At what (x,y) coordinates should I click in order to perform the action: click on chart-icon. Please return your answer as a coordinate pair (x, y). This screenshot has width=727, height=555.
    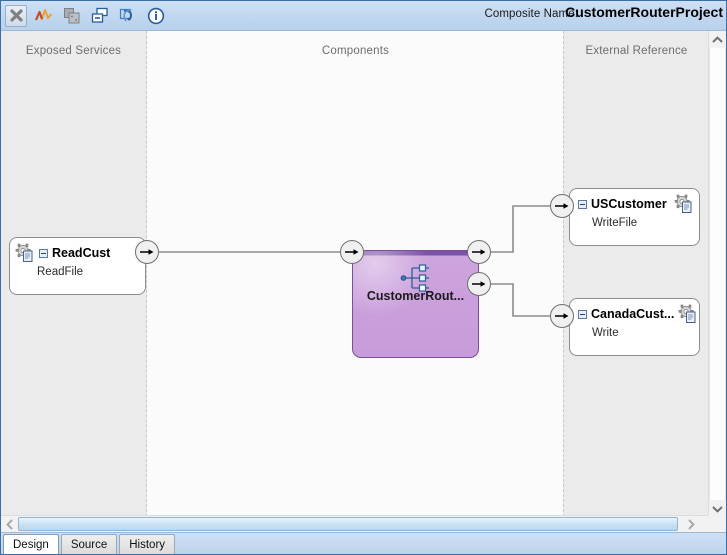
    Looking at the image, I should click on (44, 14).